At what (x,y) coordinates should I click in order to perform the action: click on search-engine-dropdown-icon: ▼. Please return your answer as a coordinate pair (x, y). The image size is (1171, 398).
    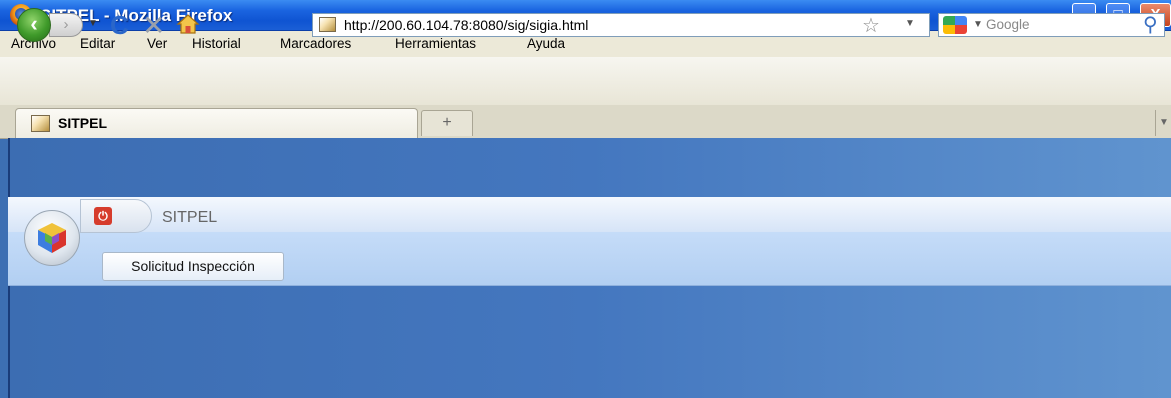
    Looking at the image, I should click on (978, 24).